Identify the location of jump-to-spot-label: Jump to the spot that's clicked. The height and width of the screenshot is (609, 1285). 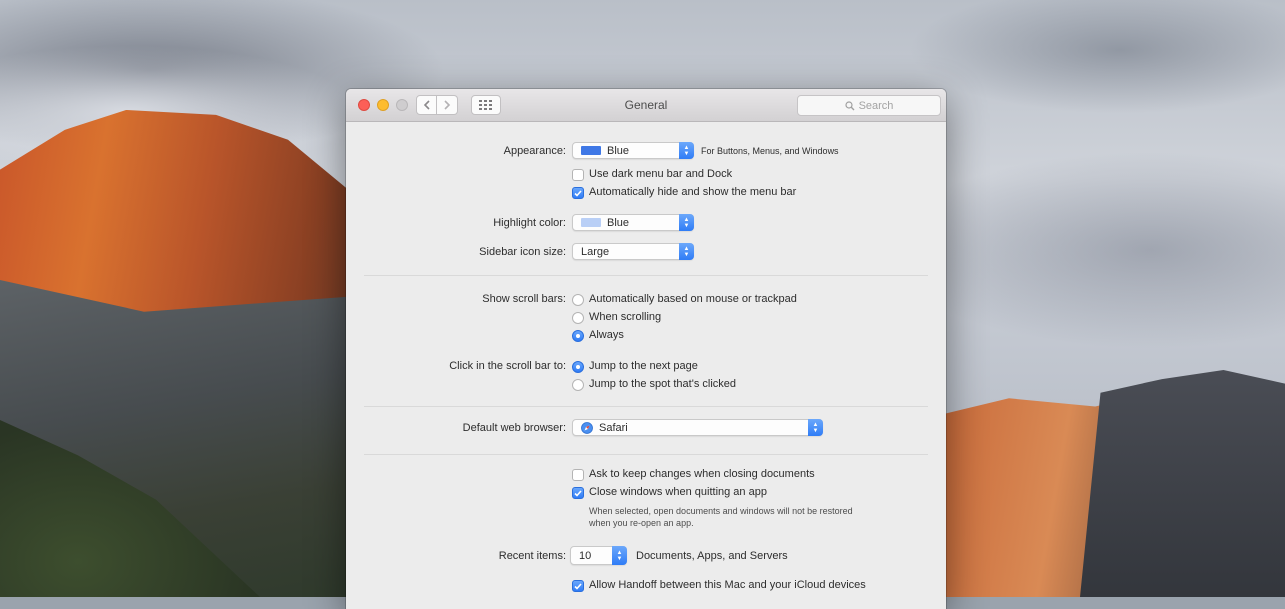
(662, 384).